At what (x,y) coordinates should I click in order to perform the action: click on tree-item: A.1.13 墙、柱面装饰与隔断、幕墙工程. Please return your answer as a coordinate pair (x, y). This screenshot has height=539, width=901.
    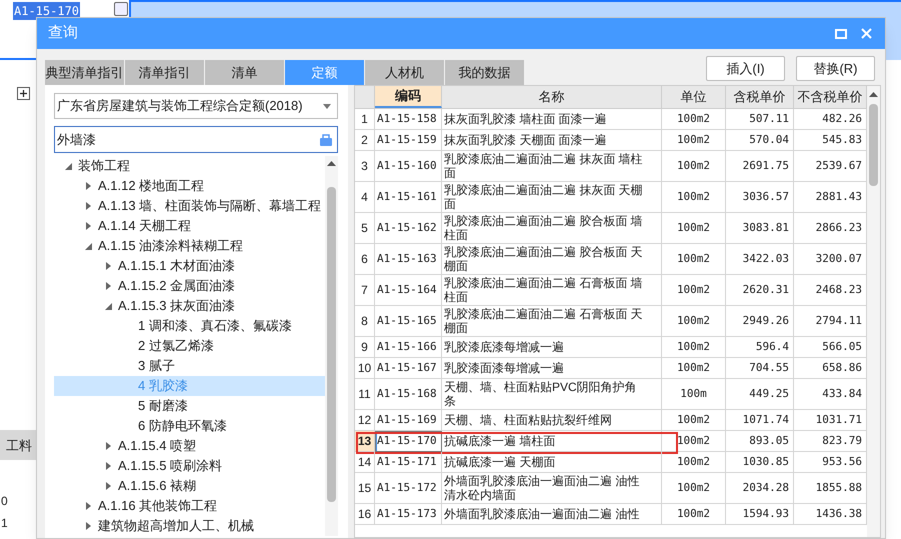
    Looking at the image, I should click on (189, 206).